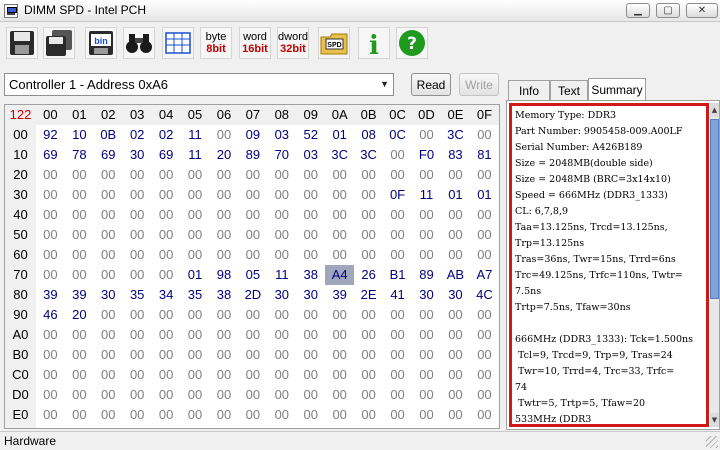 The height and width of the screenshot is (450, 720). What do you see at coordinates (79, 155) in the screenshot?
I see `hex-cell: 78` at bounding box center [79, 155].